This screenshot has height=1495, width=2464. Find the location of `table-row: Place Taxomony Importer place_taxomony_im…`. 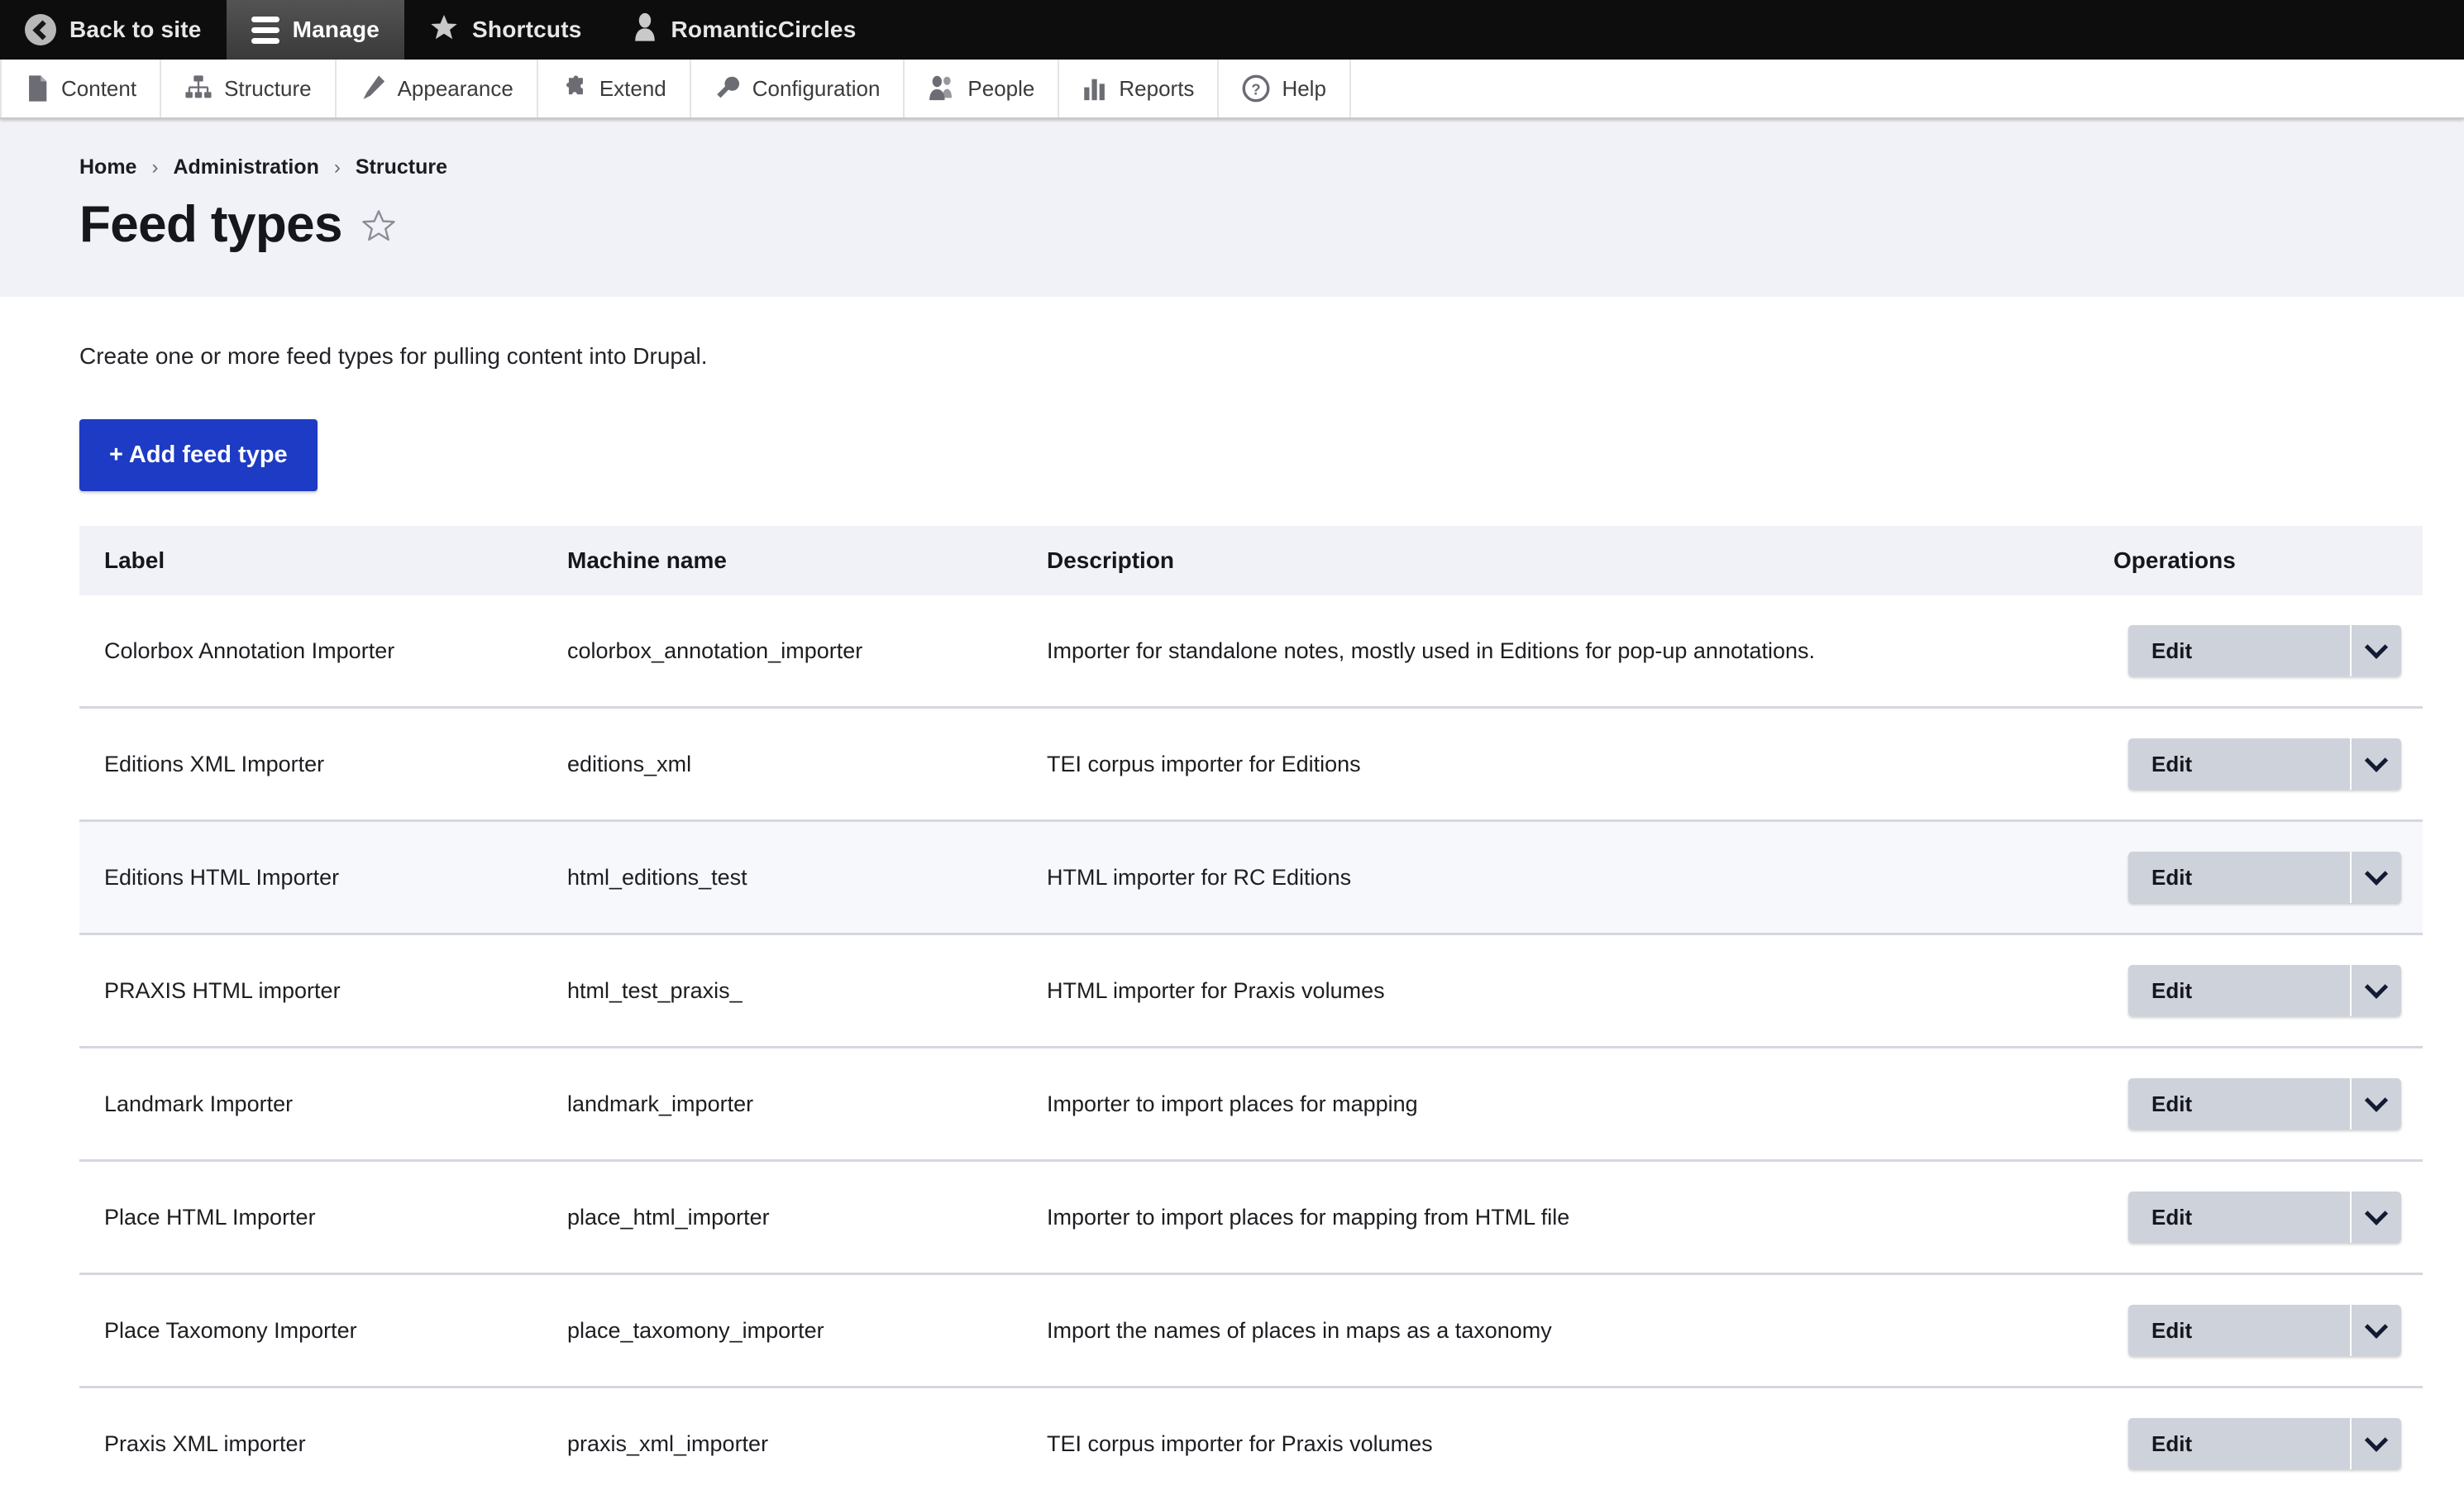

table-row: Place Taxomony Importer place_taxomony_im… is located at coordinates (1251, 1331).